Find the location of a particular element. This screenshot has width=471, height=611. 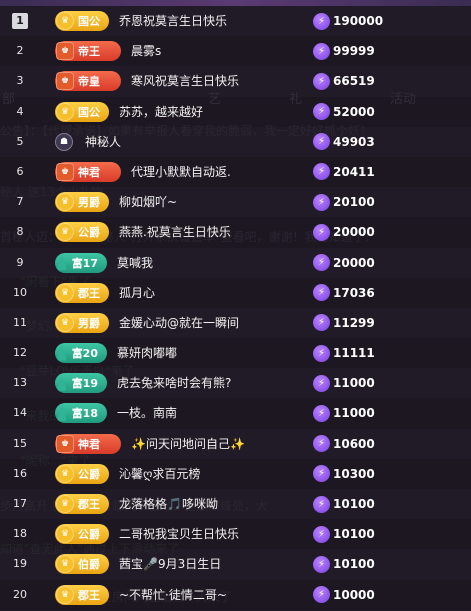

rank-number: 6 is located at coordinates (20, 171).